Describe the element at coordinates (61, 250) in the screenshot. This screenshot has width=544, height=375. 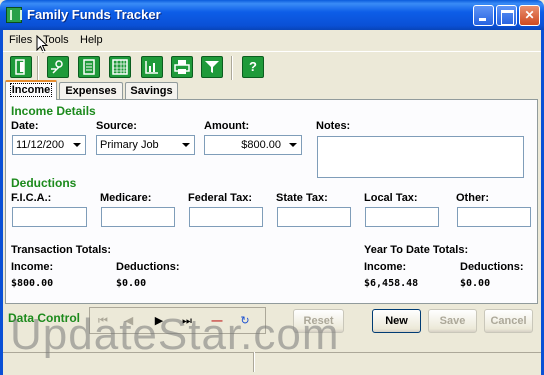
I see `transaction-totals-heading: Transaction Totals:` at that location.